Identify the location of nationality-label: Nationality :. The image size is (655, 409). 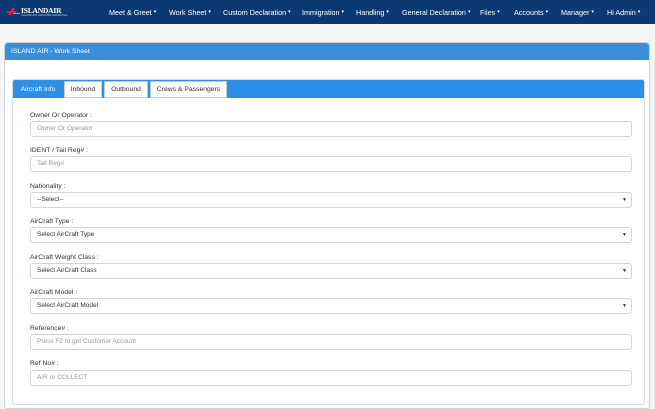
(48, 186).